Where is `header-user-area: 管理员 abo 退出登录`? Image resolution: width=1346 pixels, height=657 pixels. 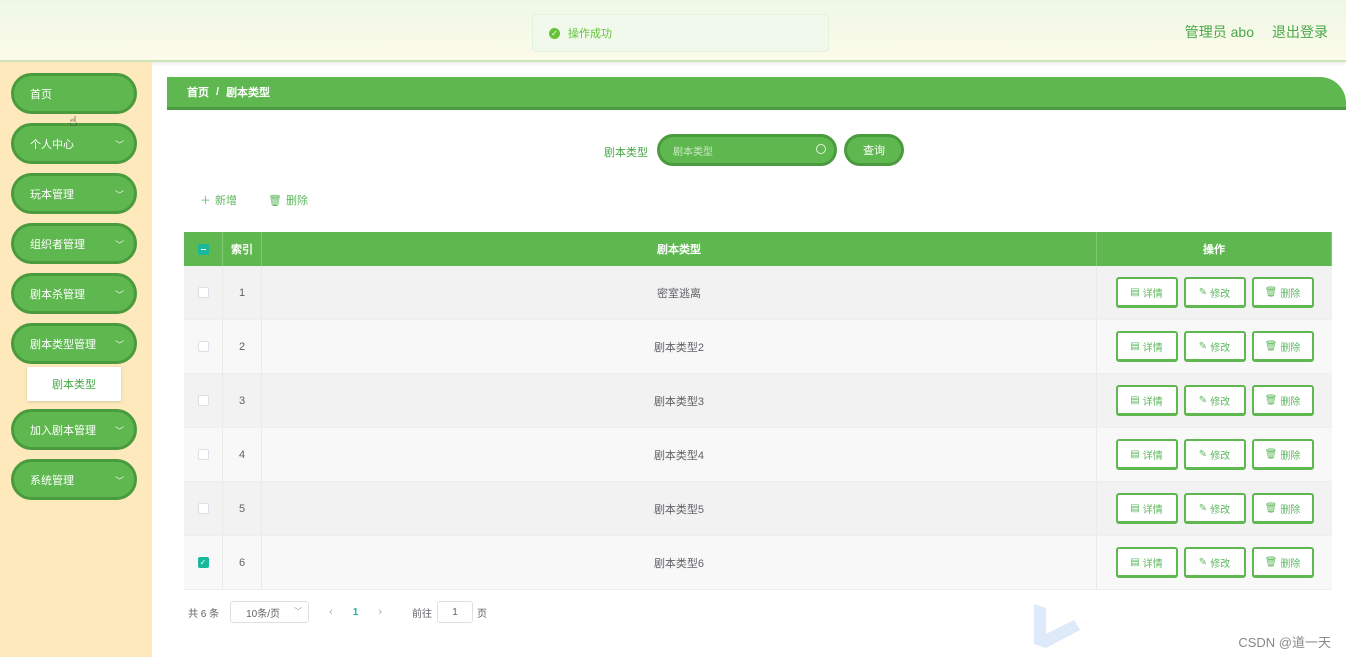 header-user-area: 管理员 abo 退出登录 is located at coordinates (1256, 32).